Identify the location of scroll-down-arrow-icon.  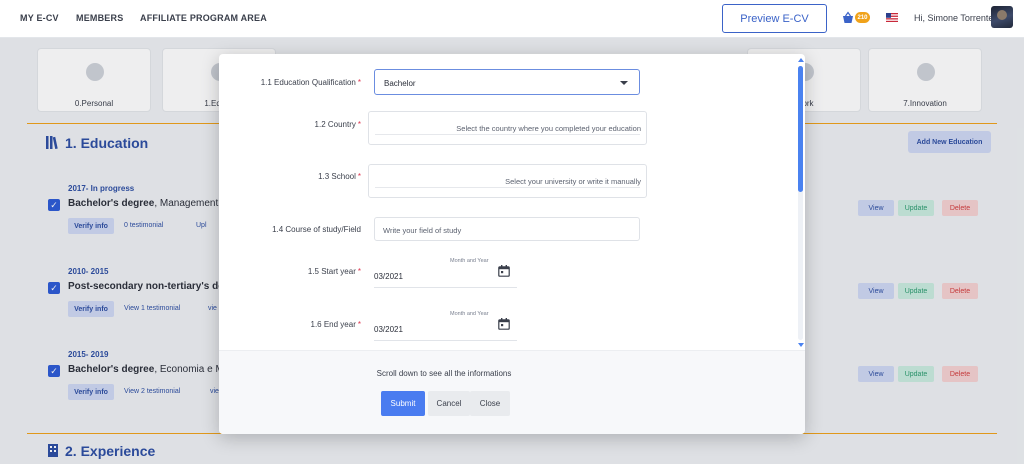
(801, 345).